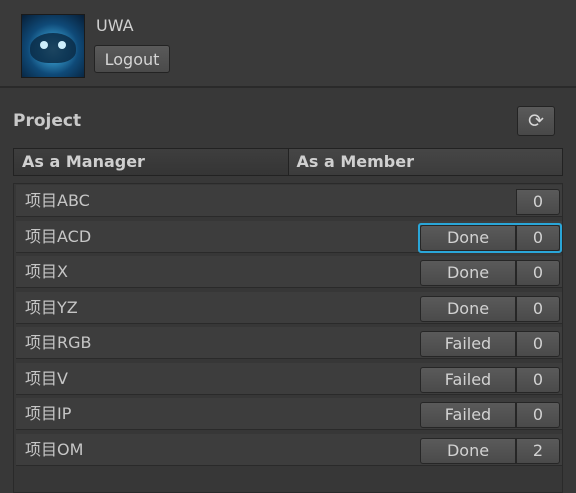  I want to click on tab-as-a-manager: As a Manager, so click(151, 162).